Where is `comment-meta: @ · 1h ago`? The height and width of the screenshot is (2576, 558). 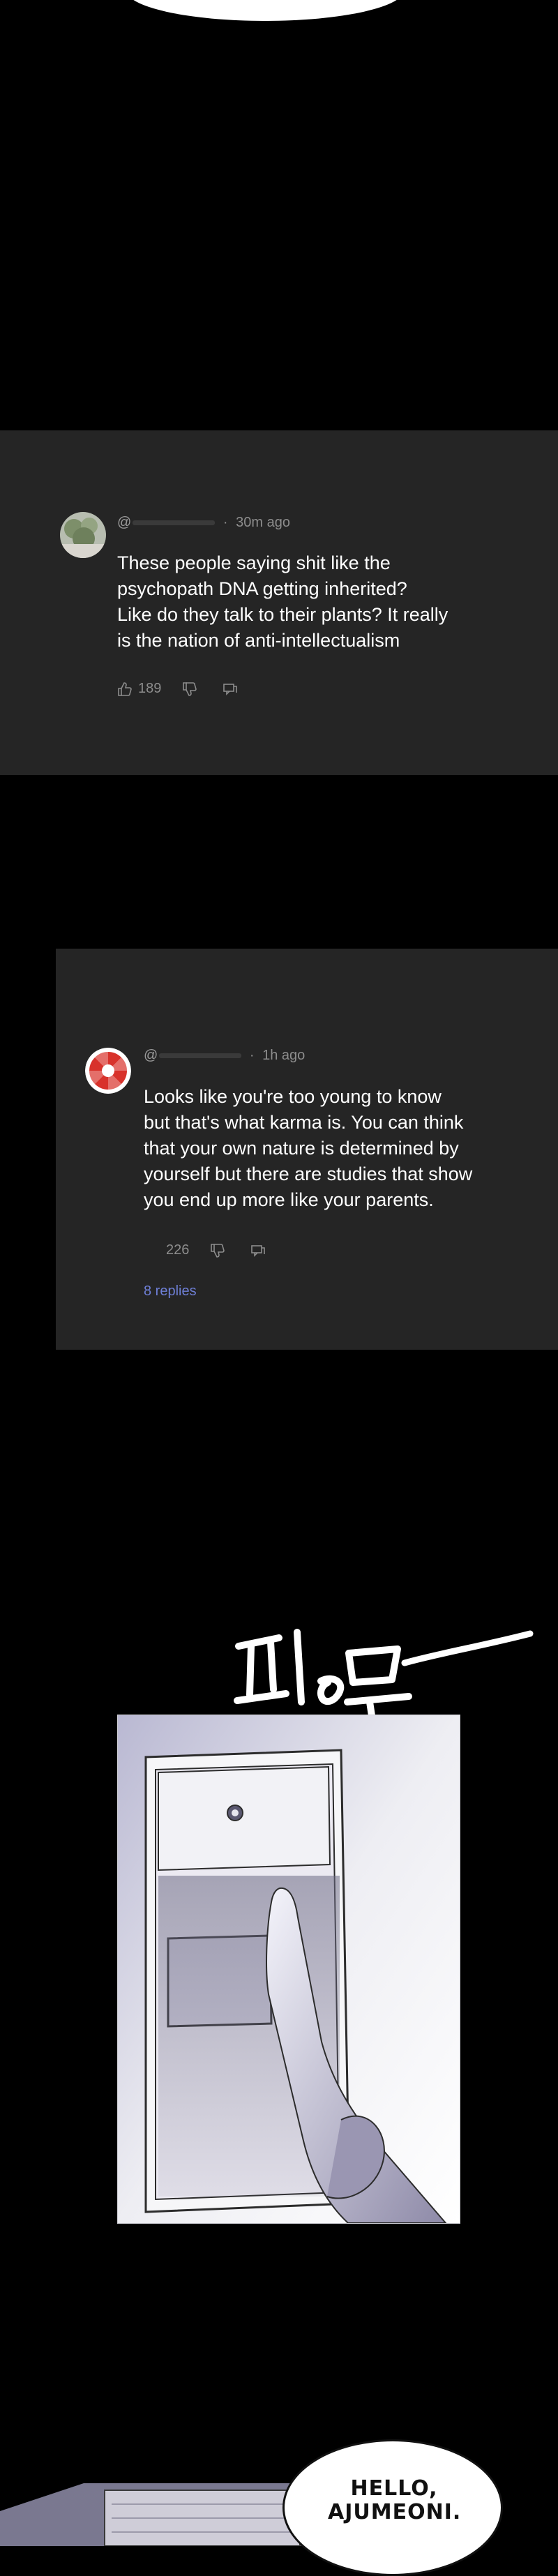
comment-meta: @ · 1h ago is located at coordinates (225, 1055).